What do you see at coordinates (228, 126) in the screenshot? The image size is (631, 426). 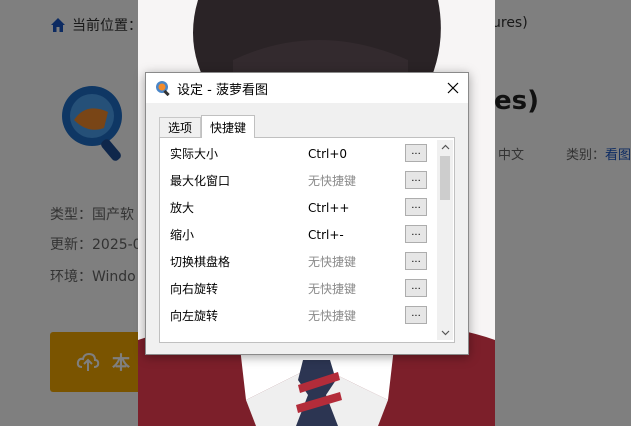 I see `tab-shortcuts: 快捷键` at bounding box center [228, 126].